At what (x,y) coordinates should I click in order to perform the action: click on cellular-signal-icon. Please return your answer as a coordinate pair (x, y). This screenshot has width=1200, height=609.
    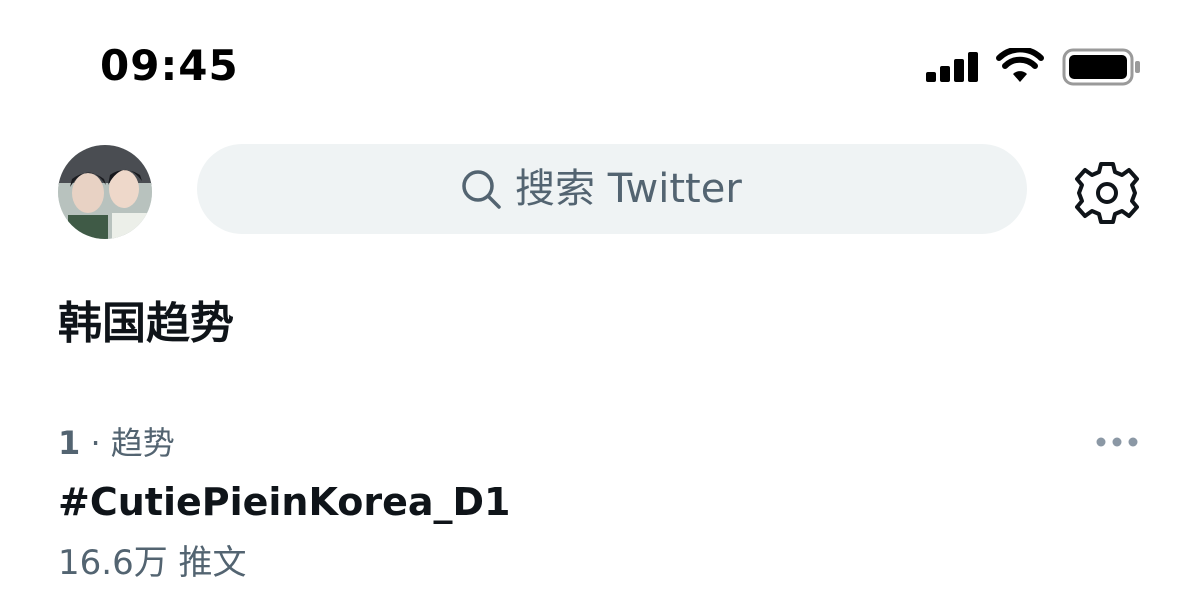
    Looking at the image, I should click on (952, 67).